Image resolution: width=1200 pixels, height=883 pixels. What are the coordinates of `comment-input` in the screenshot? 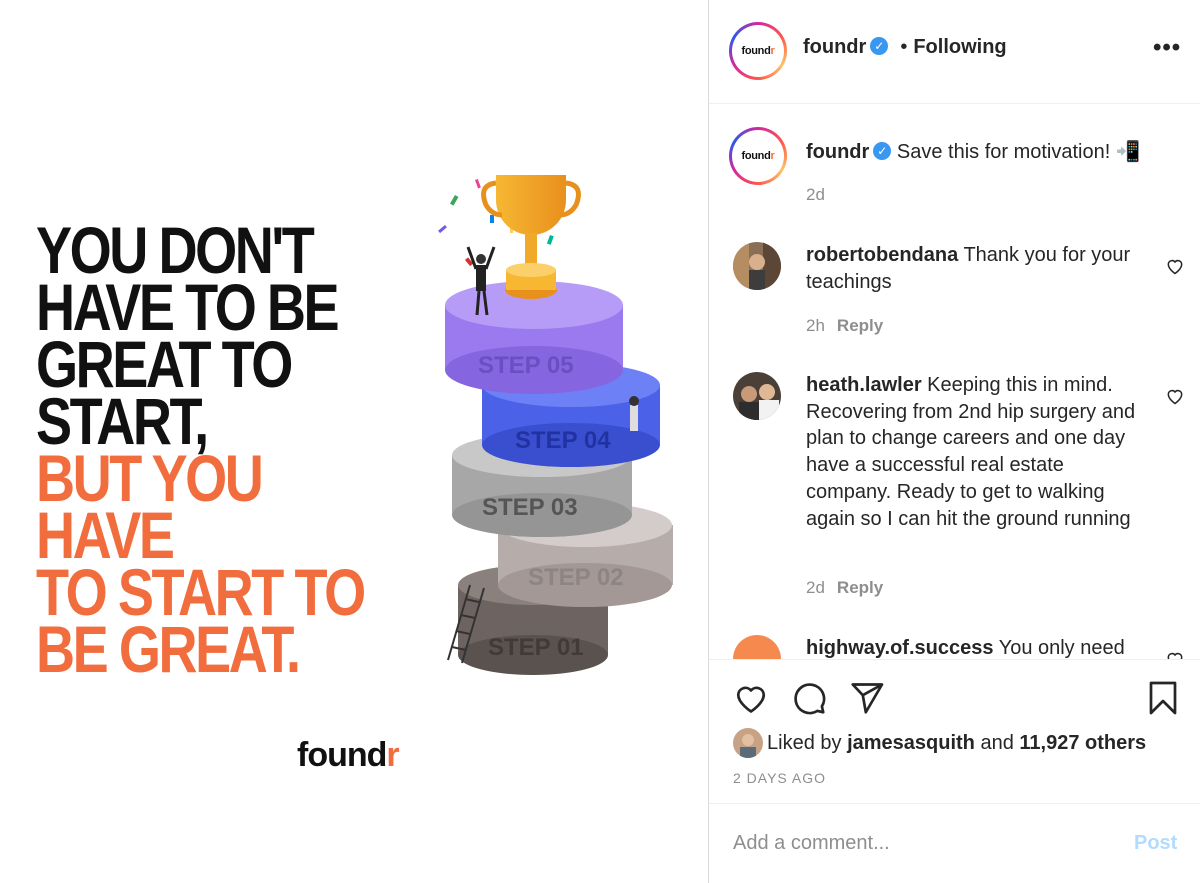 It's located at (923, 843).